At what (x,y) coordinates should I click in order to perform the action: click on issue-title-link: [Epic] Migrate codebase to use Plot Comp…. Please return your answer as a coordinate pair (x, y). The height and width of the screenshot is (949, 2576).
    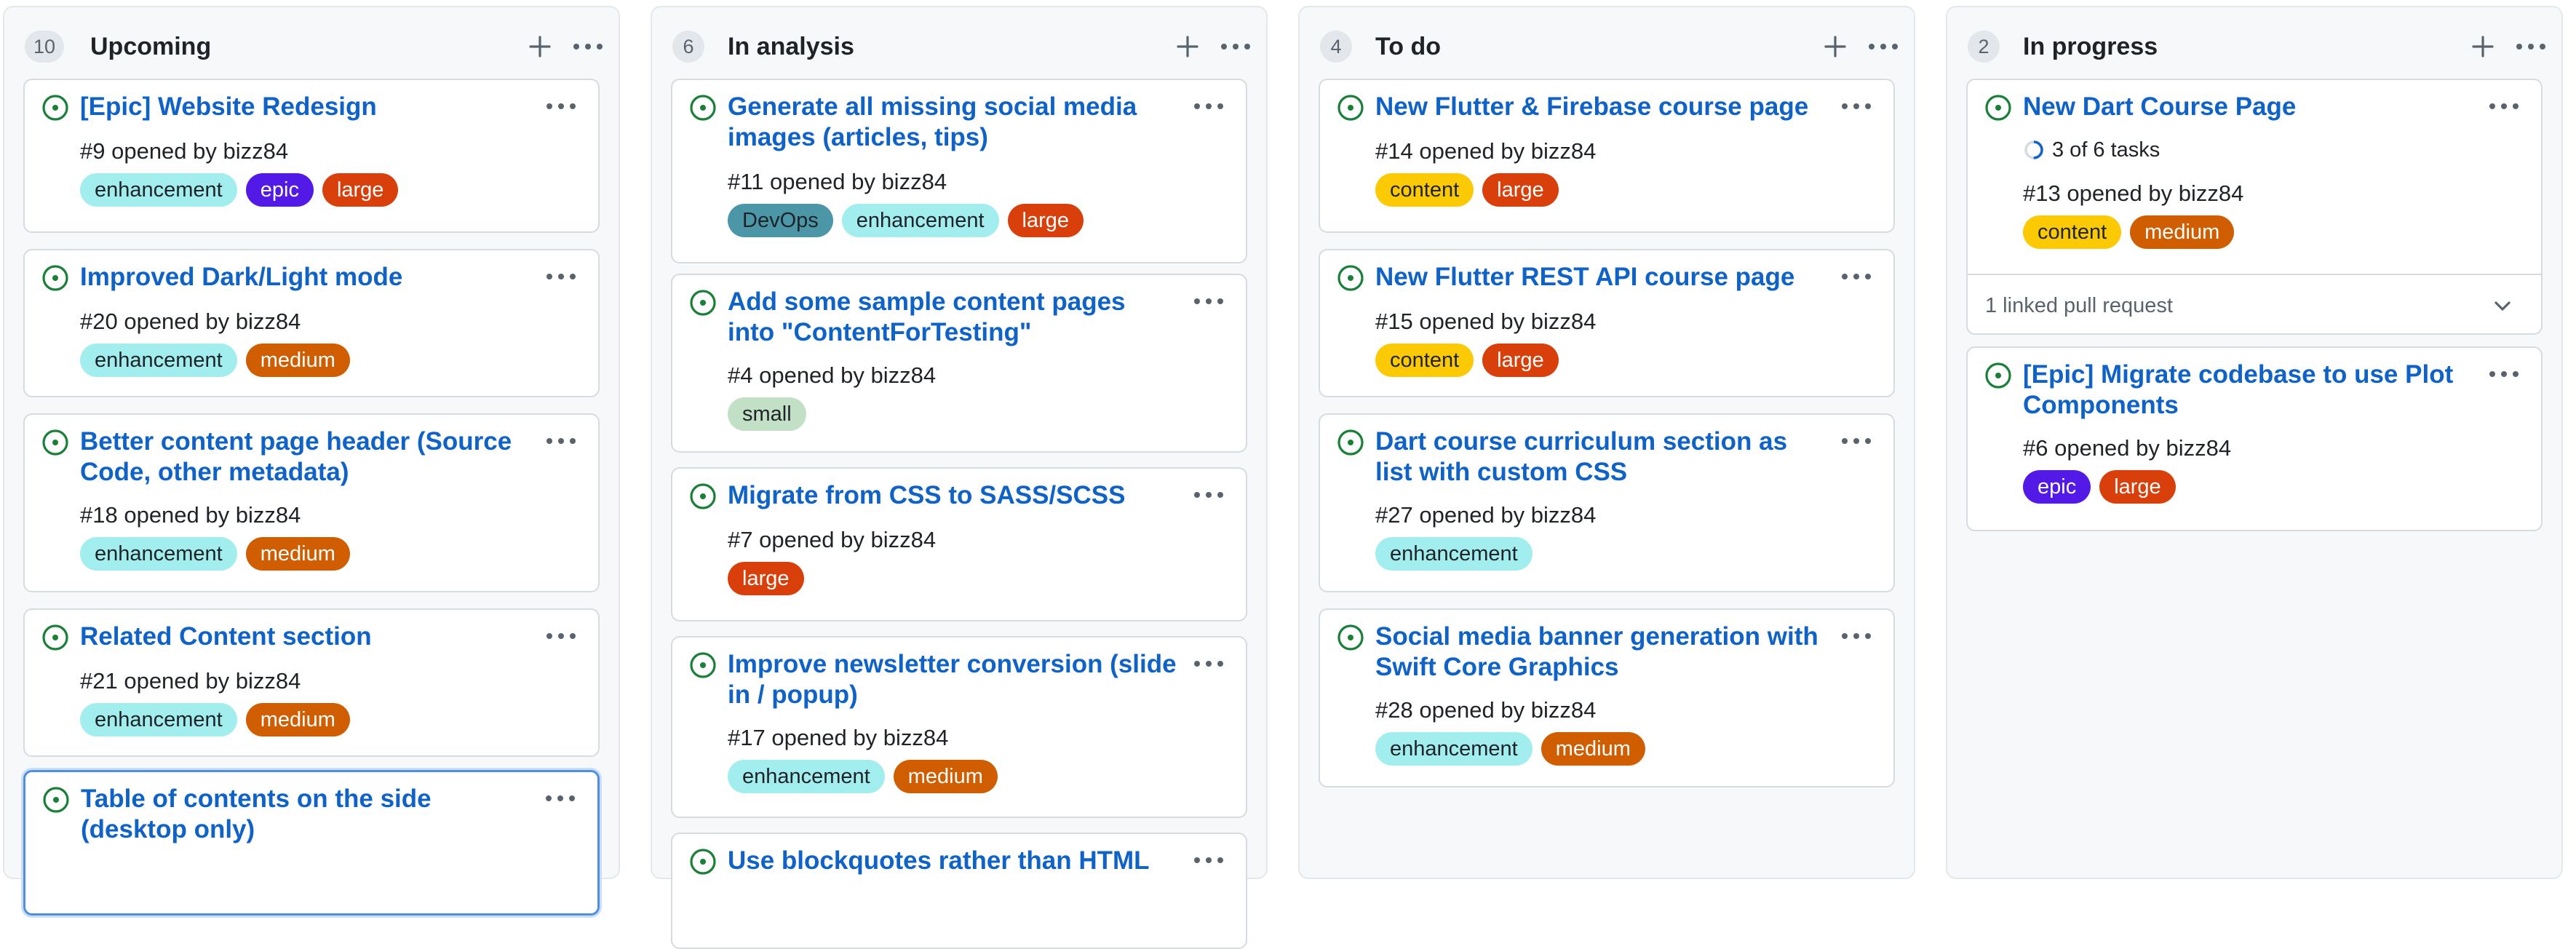
    Looking at the image, I should click on (2248, 390).